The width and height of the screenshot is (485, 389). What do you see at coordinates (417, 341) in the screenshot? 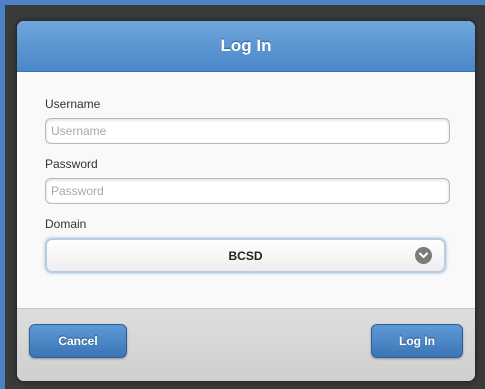
I see `login-button: Log In` at bounding box center [417, 341].